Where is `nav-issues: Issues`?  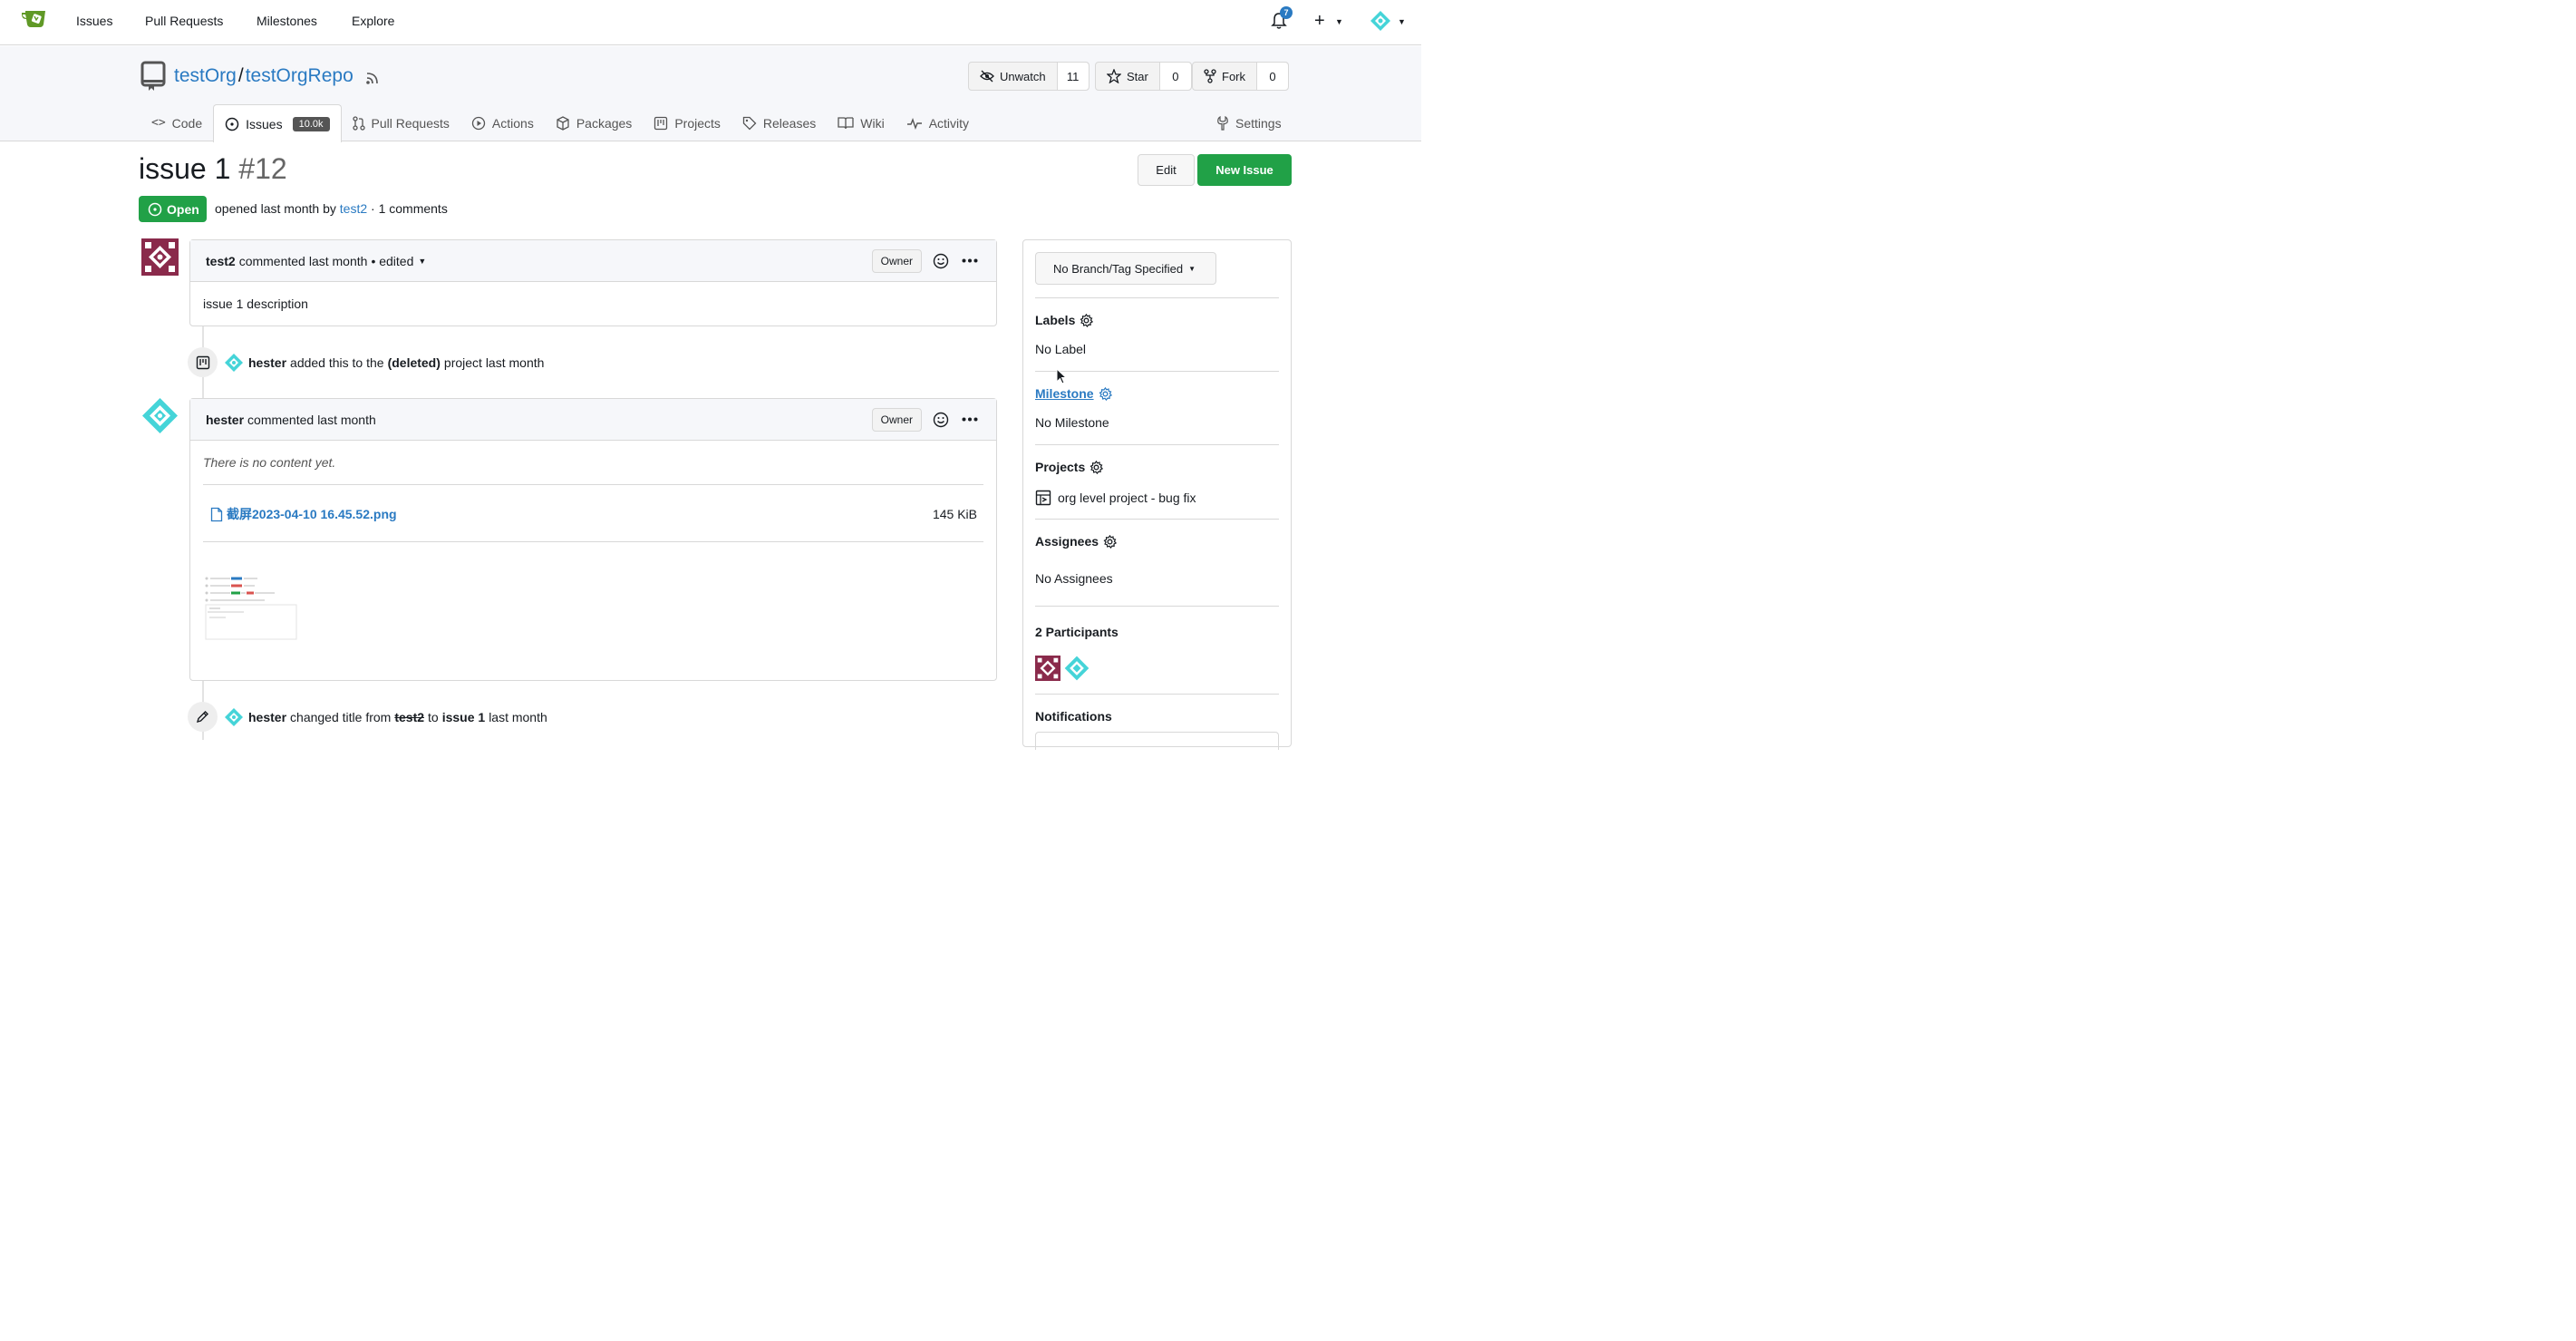 nav-issues: Issues is located at coordinates (94, 21).